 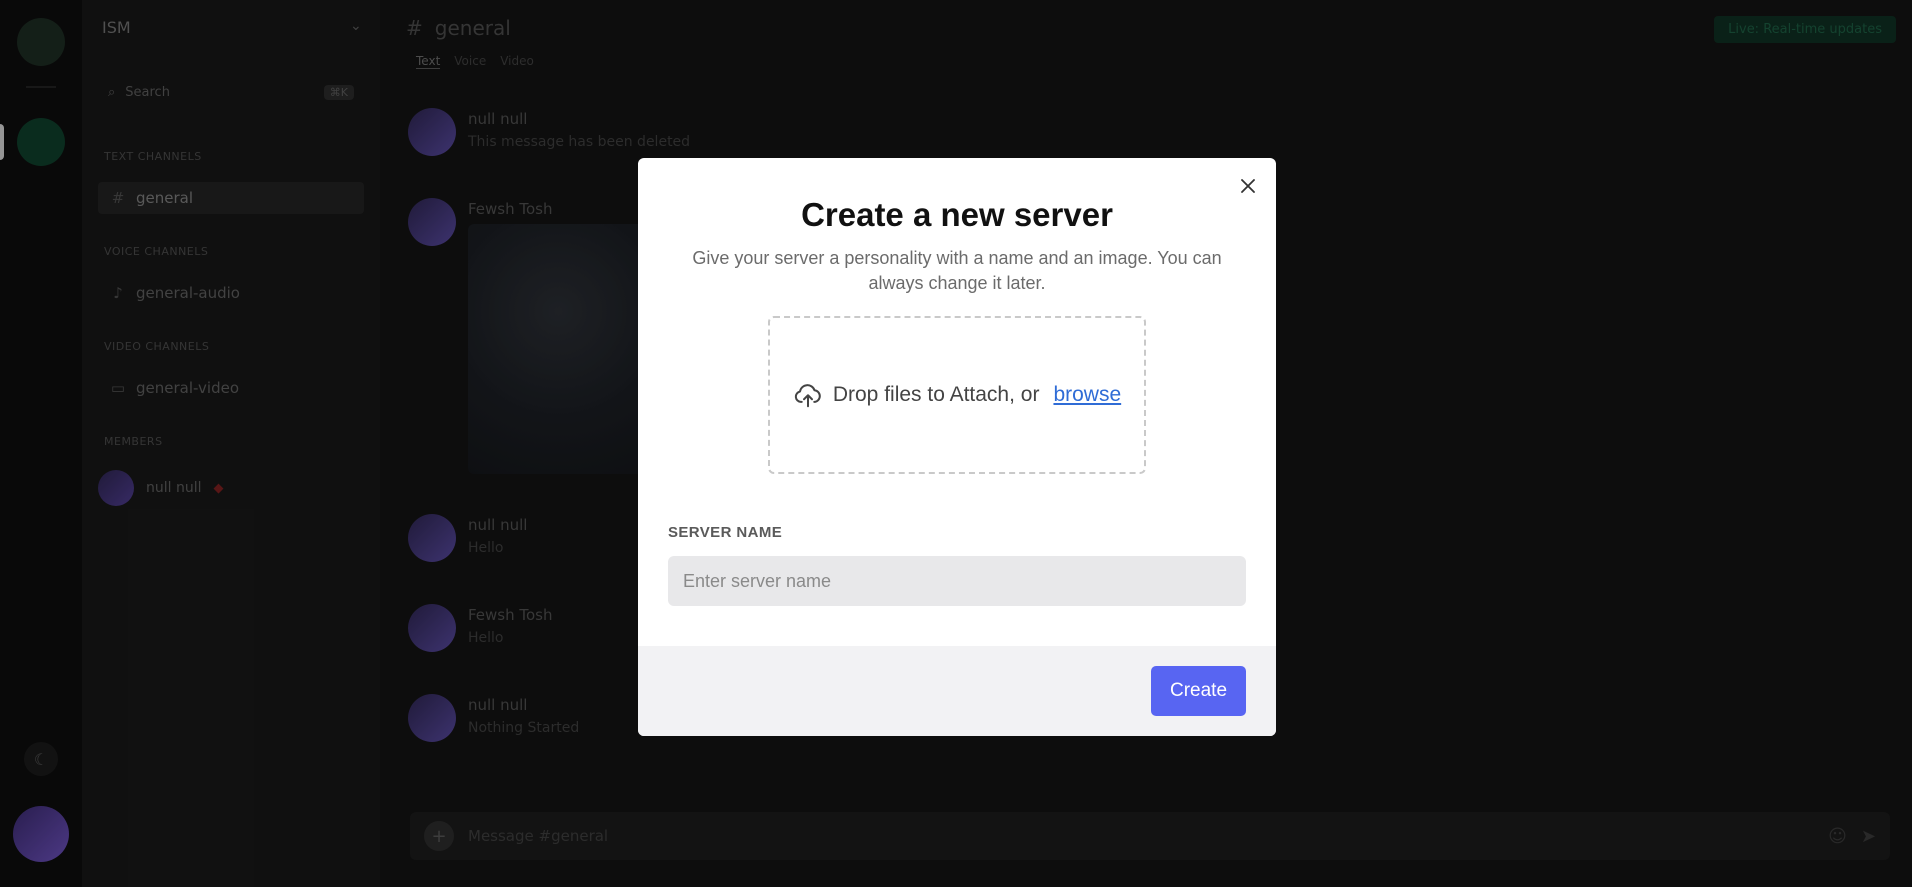 I want to click on close-button, so click(x=1248, y=186).